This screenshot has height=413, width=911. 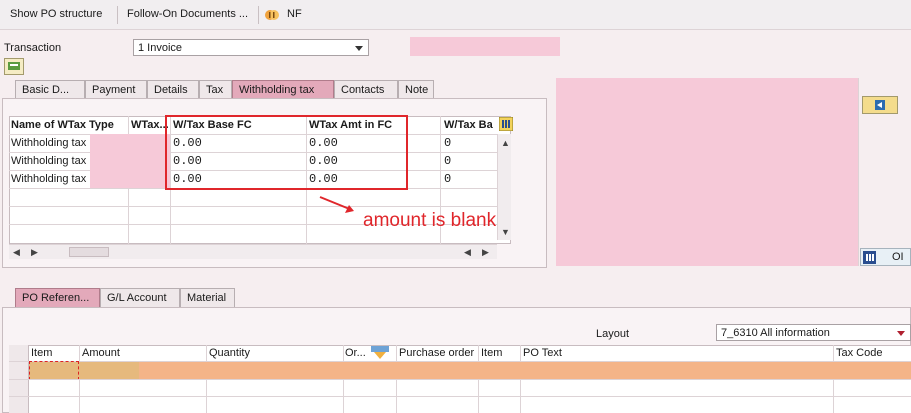 I want to click on show-po-structure-button: Show PO structure, so click(x=56, y=14).